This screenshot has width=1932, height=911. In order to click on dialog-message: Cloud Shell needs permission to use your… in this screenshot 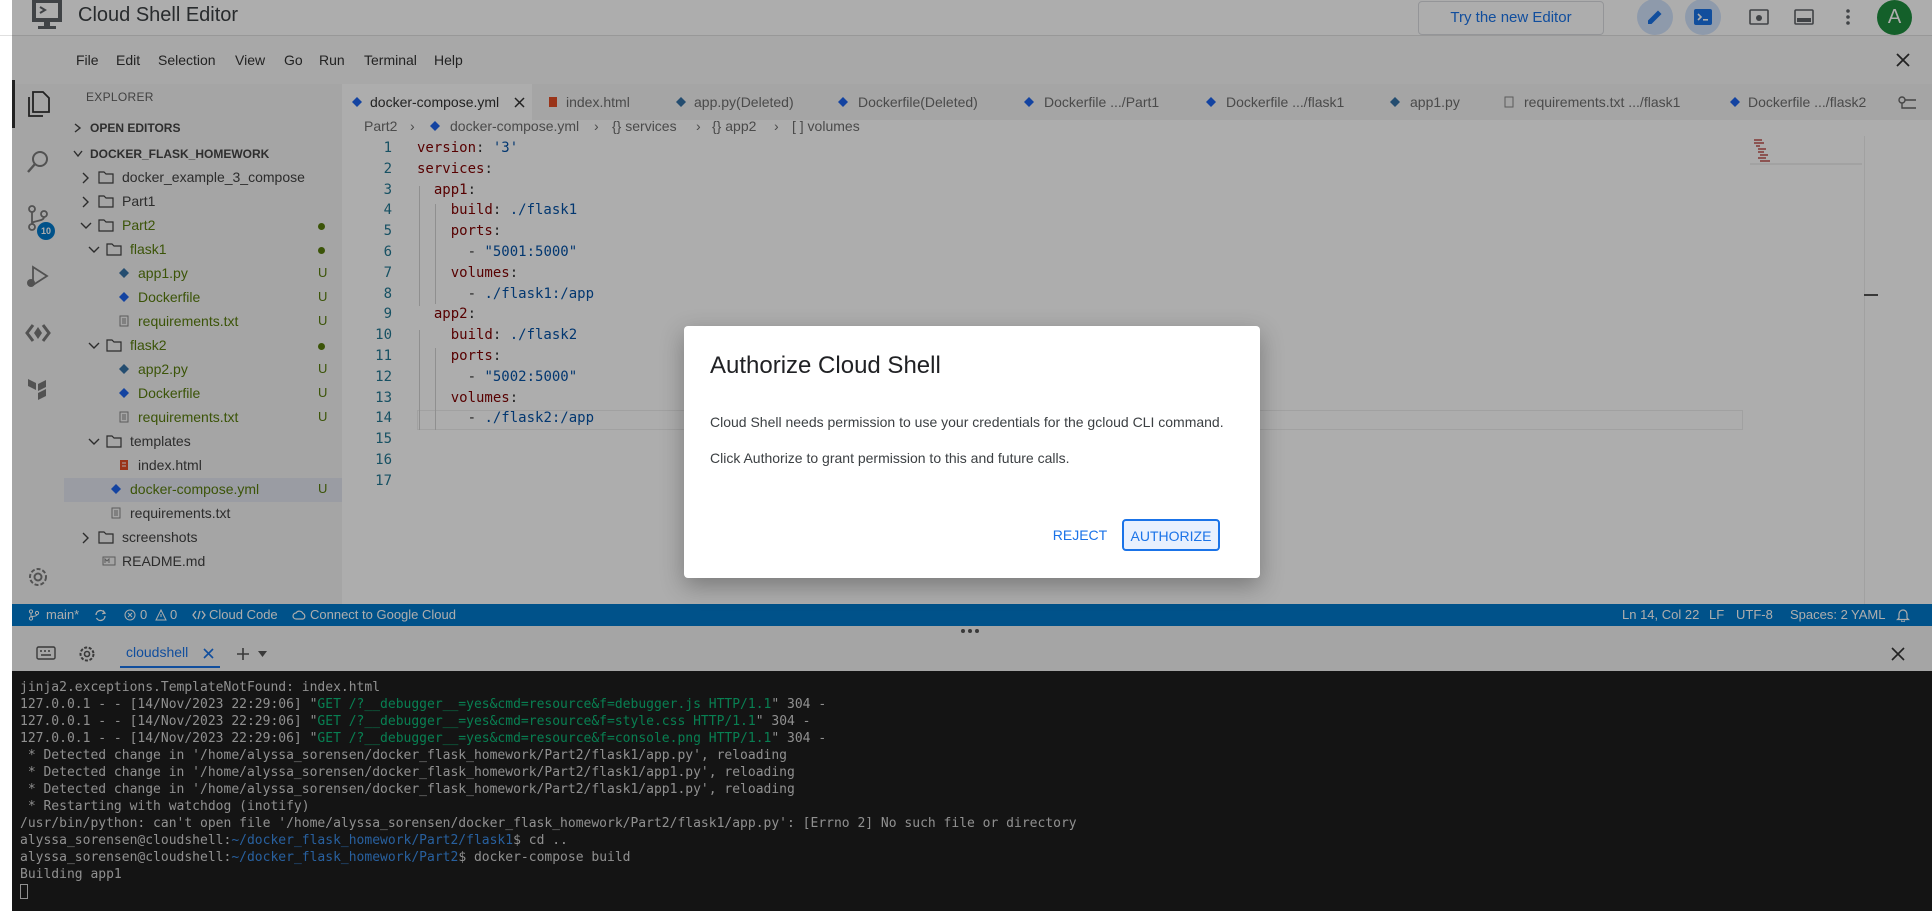, I will do `click(967, 422)`.